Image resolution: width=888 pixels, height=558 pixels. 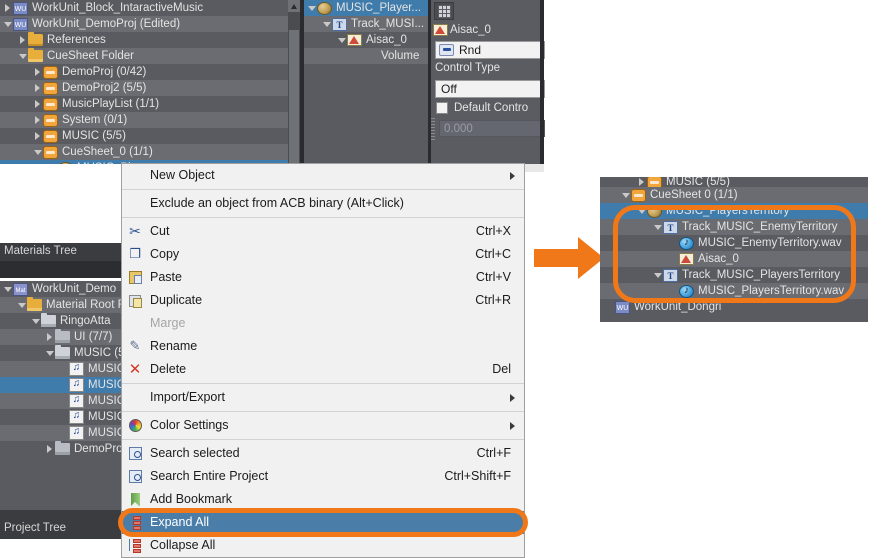 What do you see at coordinates (62, 353) in the screenshot?
I see `tree-row: MUSIC (5` at bounding box center [62, 353].